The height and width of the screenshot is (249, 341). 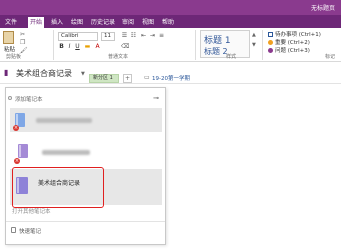 I want to click on underline-button: U, so click(x=77, y=46).